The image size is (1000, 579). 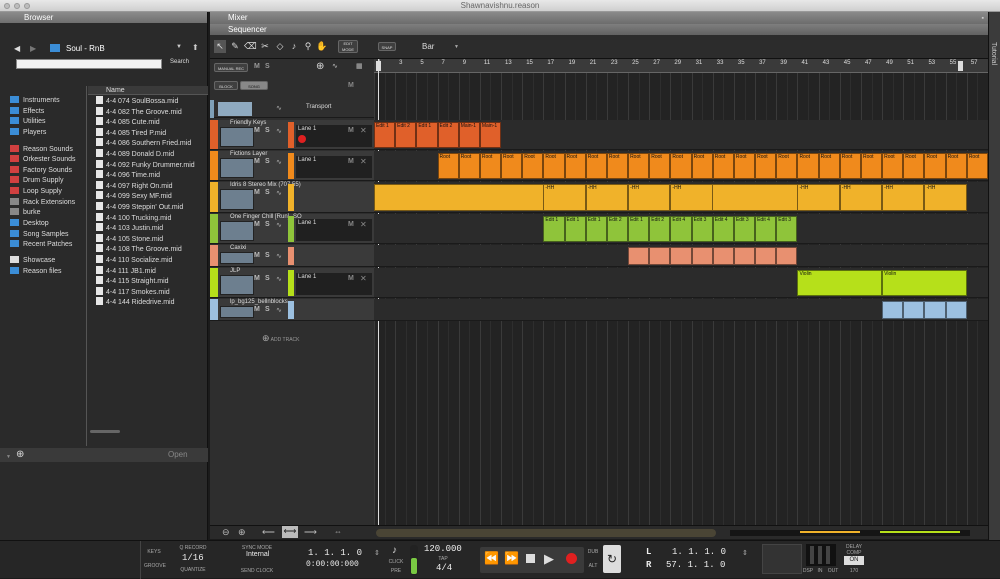 I want to click on stop-icon, so click(x=530, y=558).